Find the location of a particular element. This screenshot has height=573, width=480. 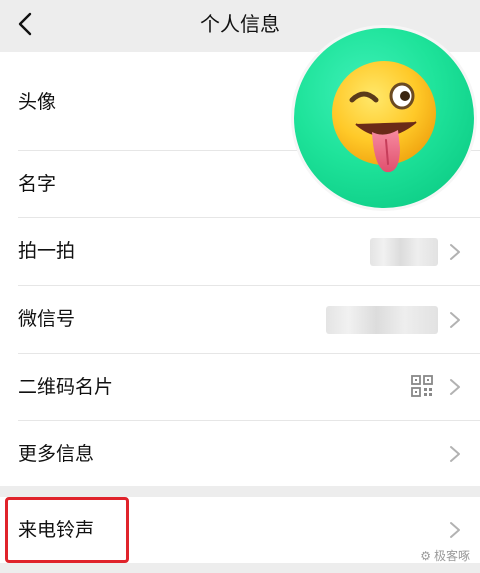

row-label: 头像 is located at coordinates (37, 102).